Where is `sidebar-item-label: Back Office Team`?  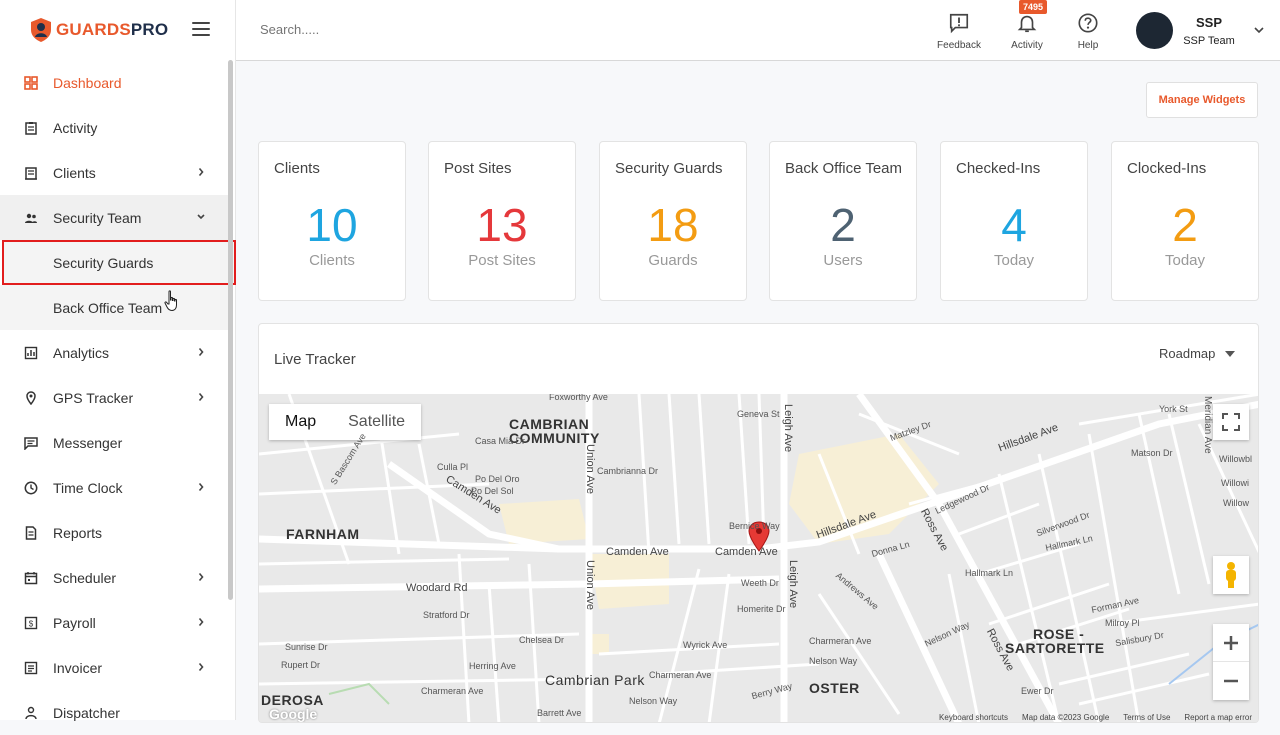 sidebar-item-label: Back Office Team is located at coordinates (108, 307).